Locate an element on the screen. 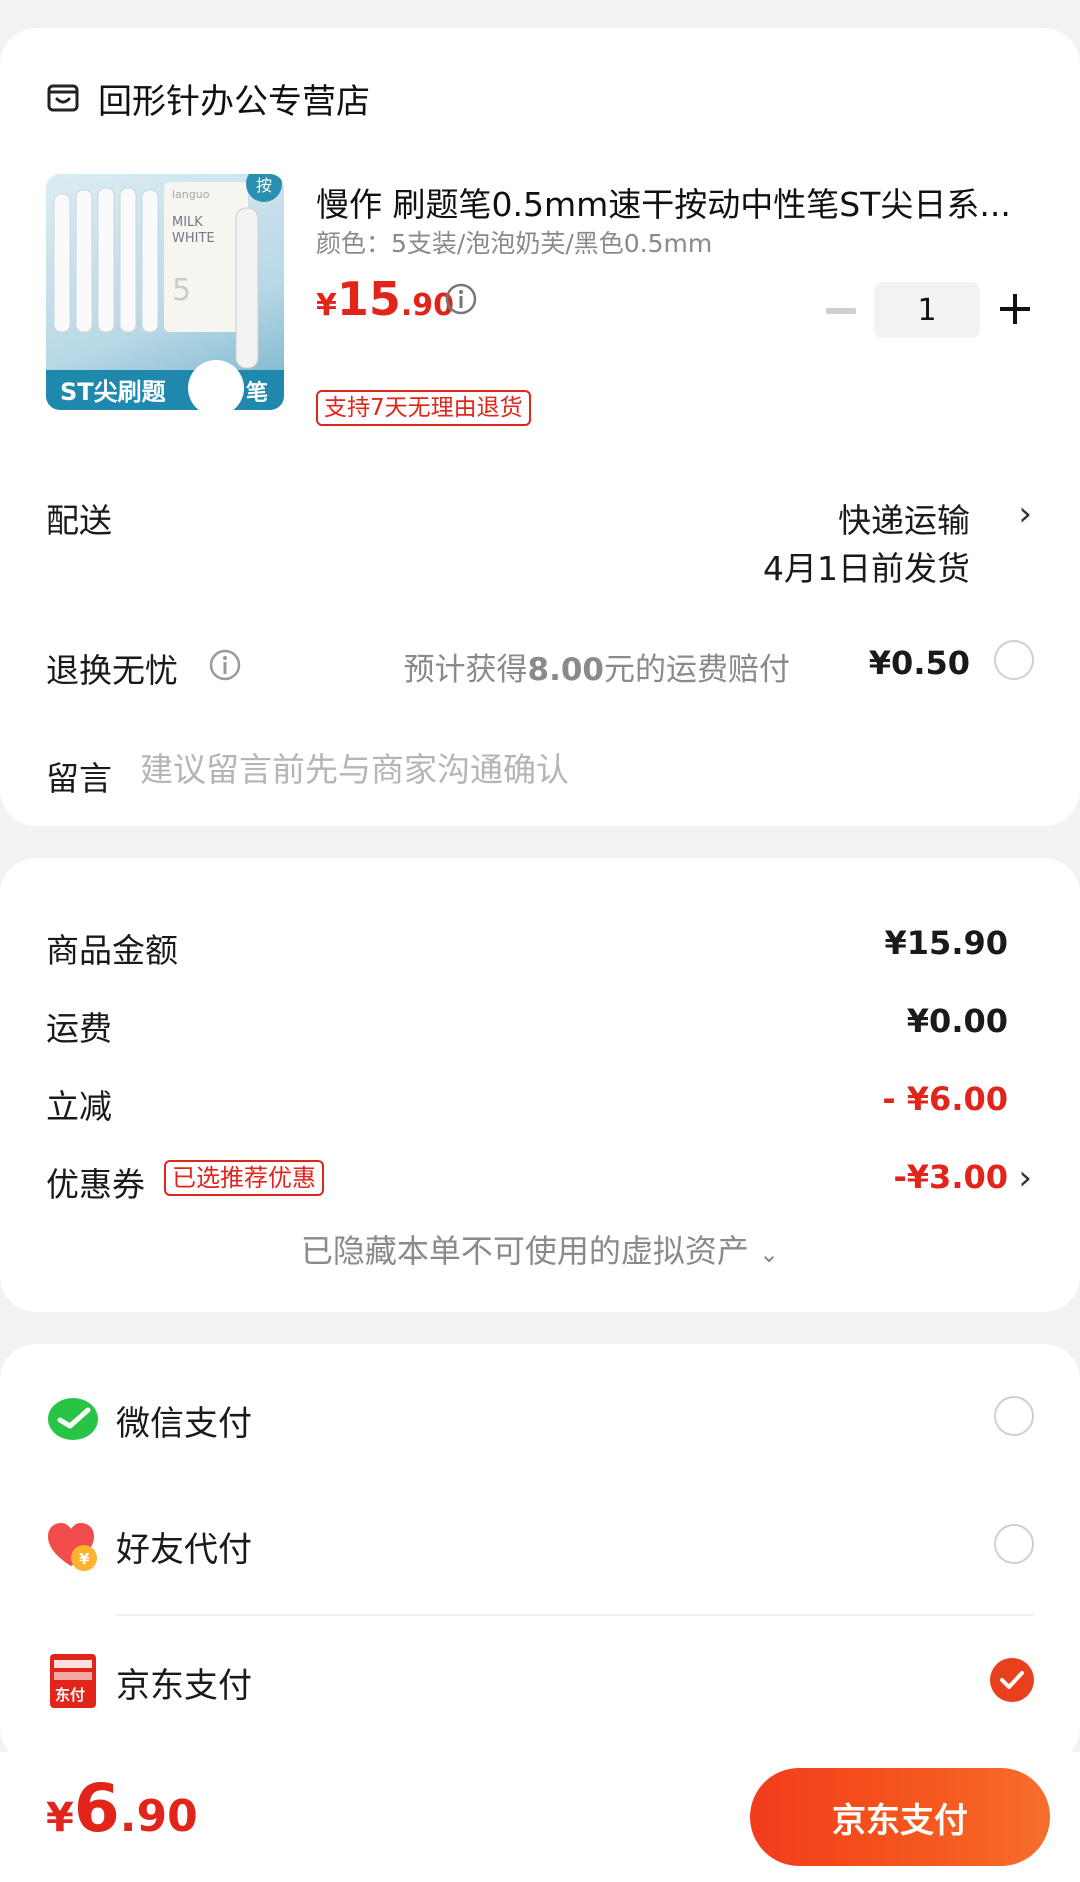  store-icon is located at coordinates (63, 98).